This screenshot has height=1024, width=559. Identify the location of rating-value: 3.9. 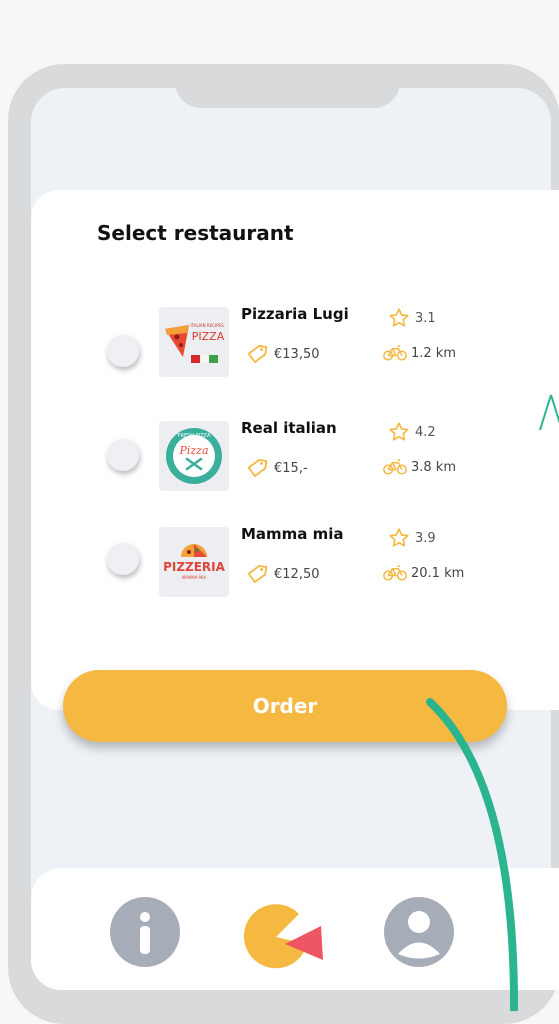
(425, 538).